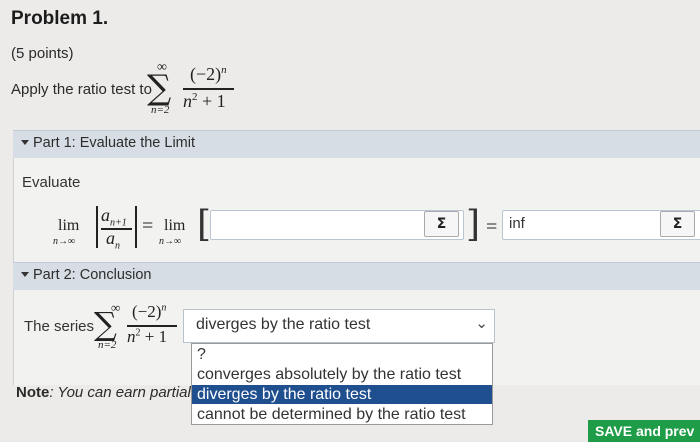 This screenshot has height=442, width=700. Describe the element at coordinates (517, 223) in the screenshot. I see `limit-result-value: inf` at that location.